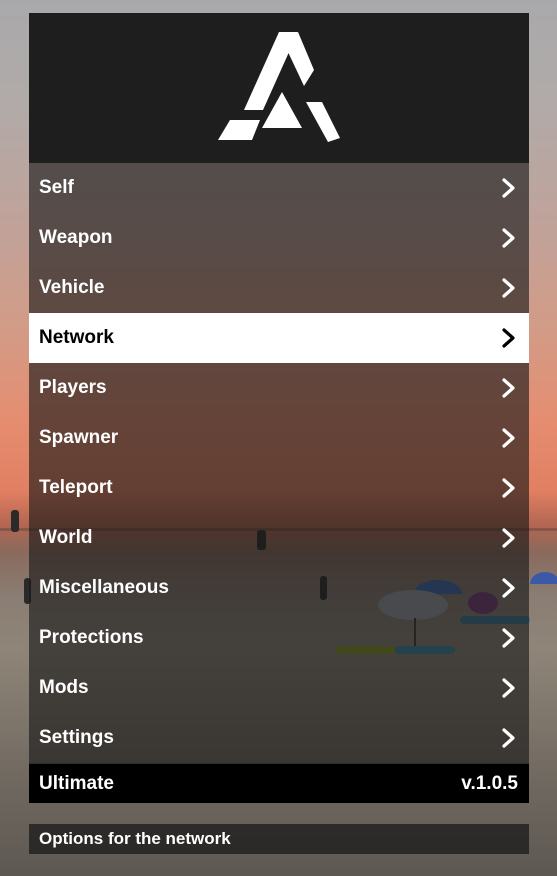  Describe the element at coordinates (279, 288) in the screenshot. I see `menu-item-vehicle: Vehicle` at that location.